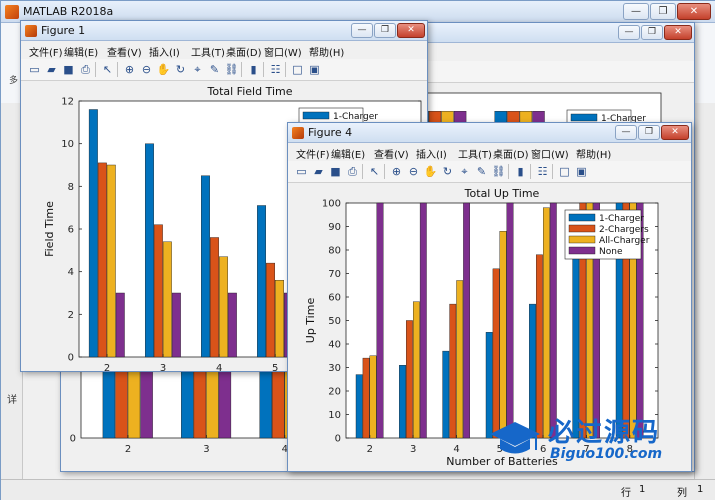 The height and width of the screenshot is (500, 715). I want to click on y-tick-label: 50, so click(334, 321).